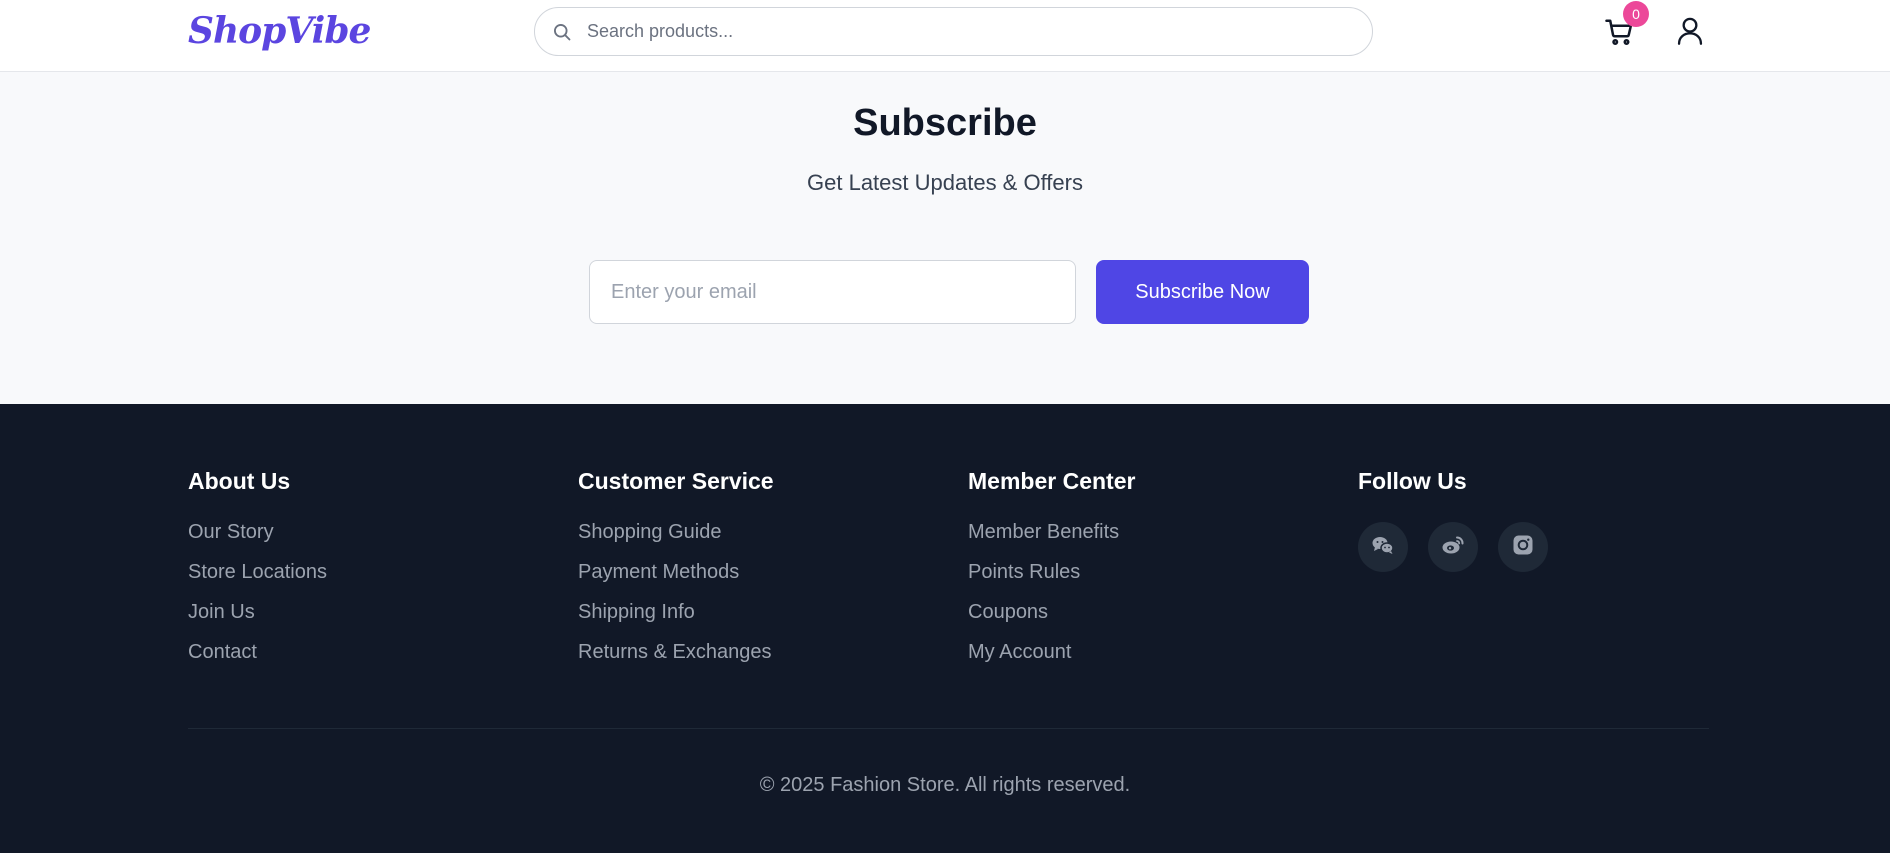 The width and height of the screenshot is (1890, 853). Describe the element at coordinates (239, 481) in the screenshot. I see `footer-column-title: About Us` at that location.